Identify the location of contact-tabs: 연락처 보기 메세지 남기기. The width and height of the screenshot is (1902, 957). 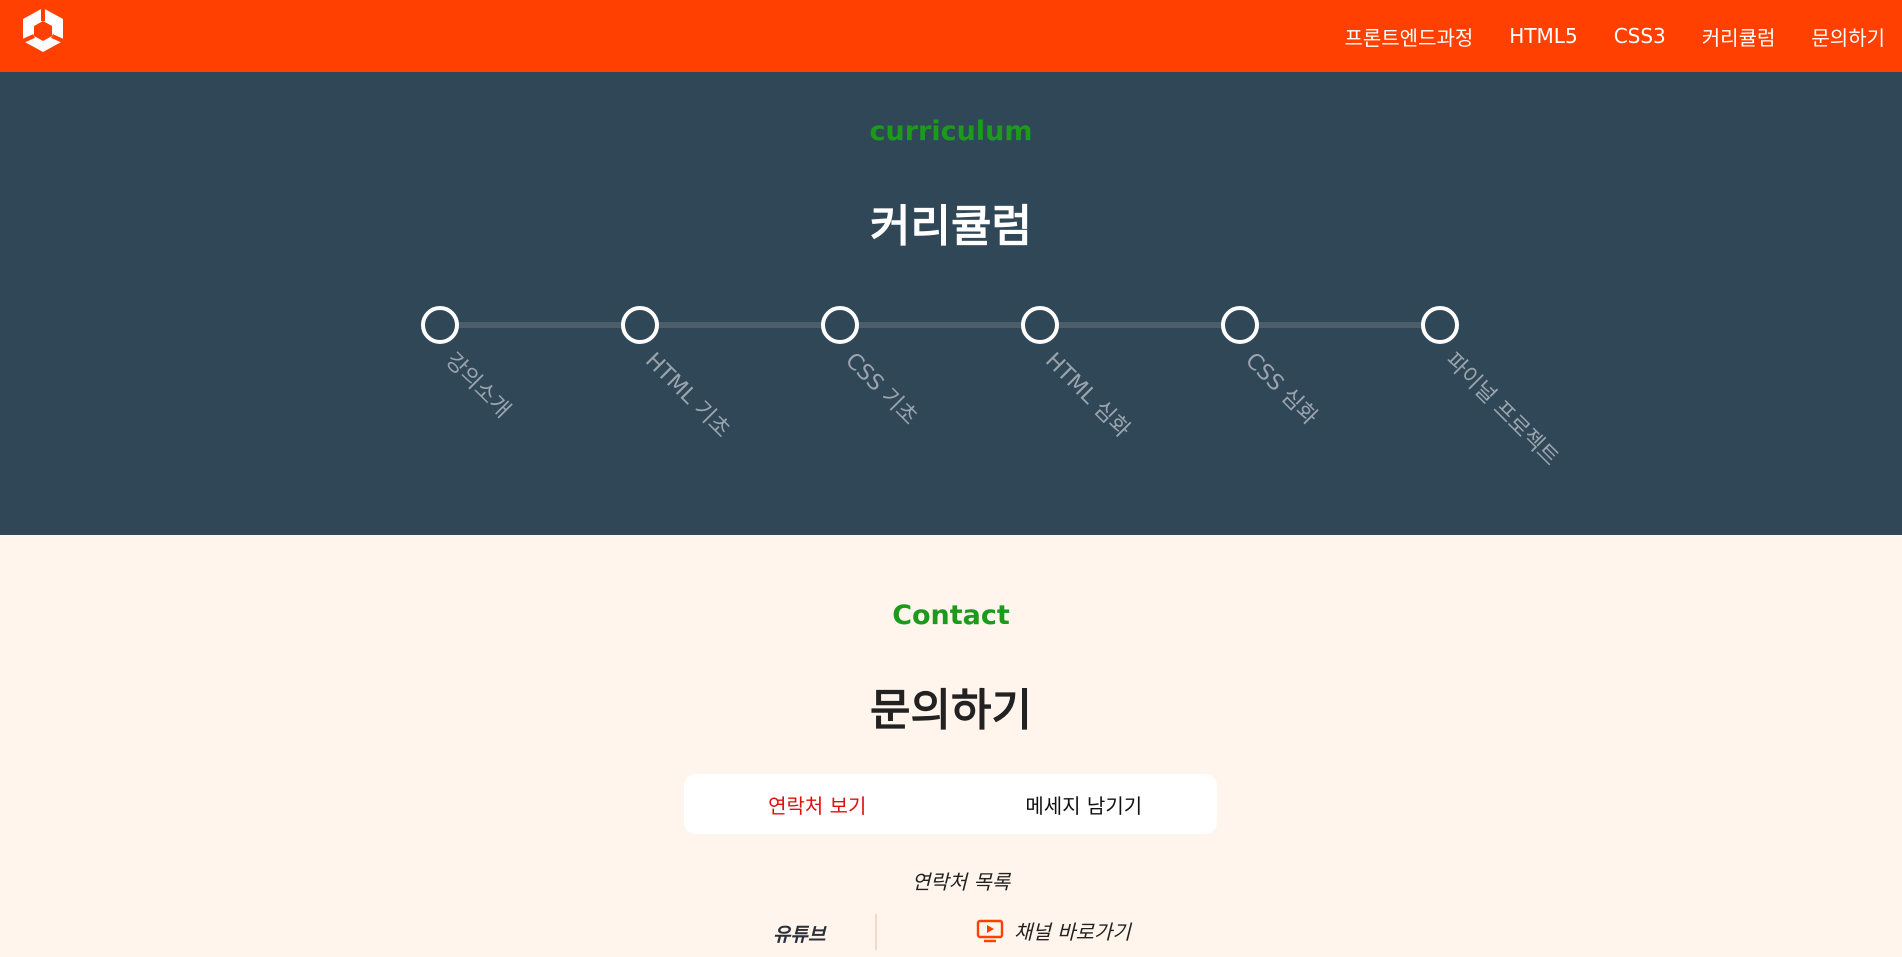
(950, 804).